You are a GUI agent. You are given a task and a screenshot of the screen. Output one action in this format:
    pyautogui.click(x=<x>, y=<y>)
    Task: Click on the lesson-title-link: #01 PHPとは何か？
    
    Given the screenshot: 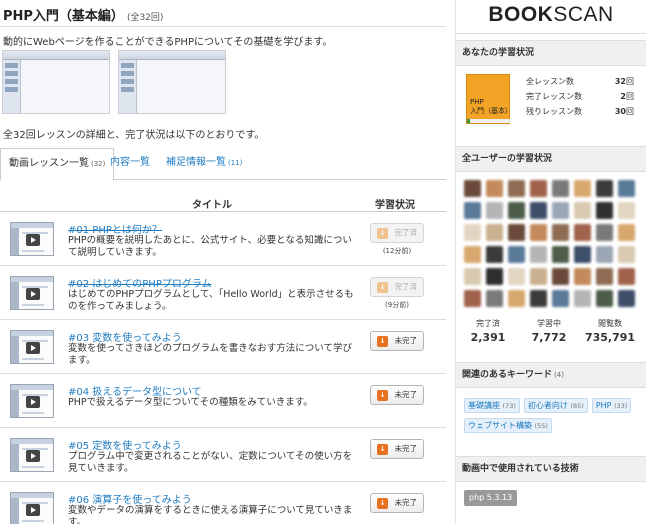 What is the action you would take?
    pyautogui.click(x=115, y=228)
    